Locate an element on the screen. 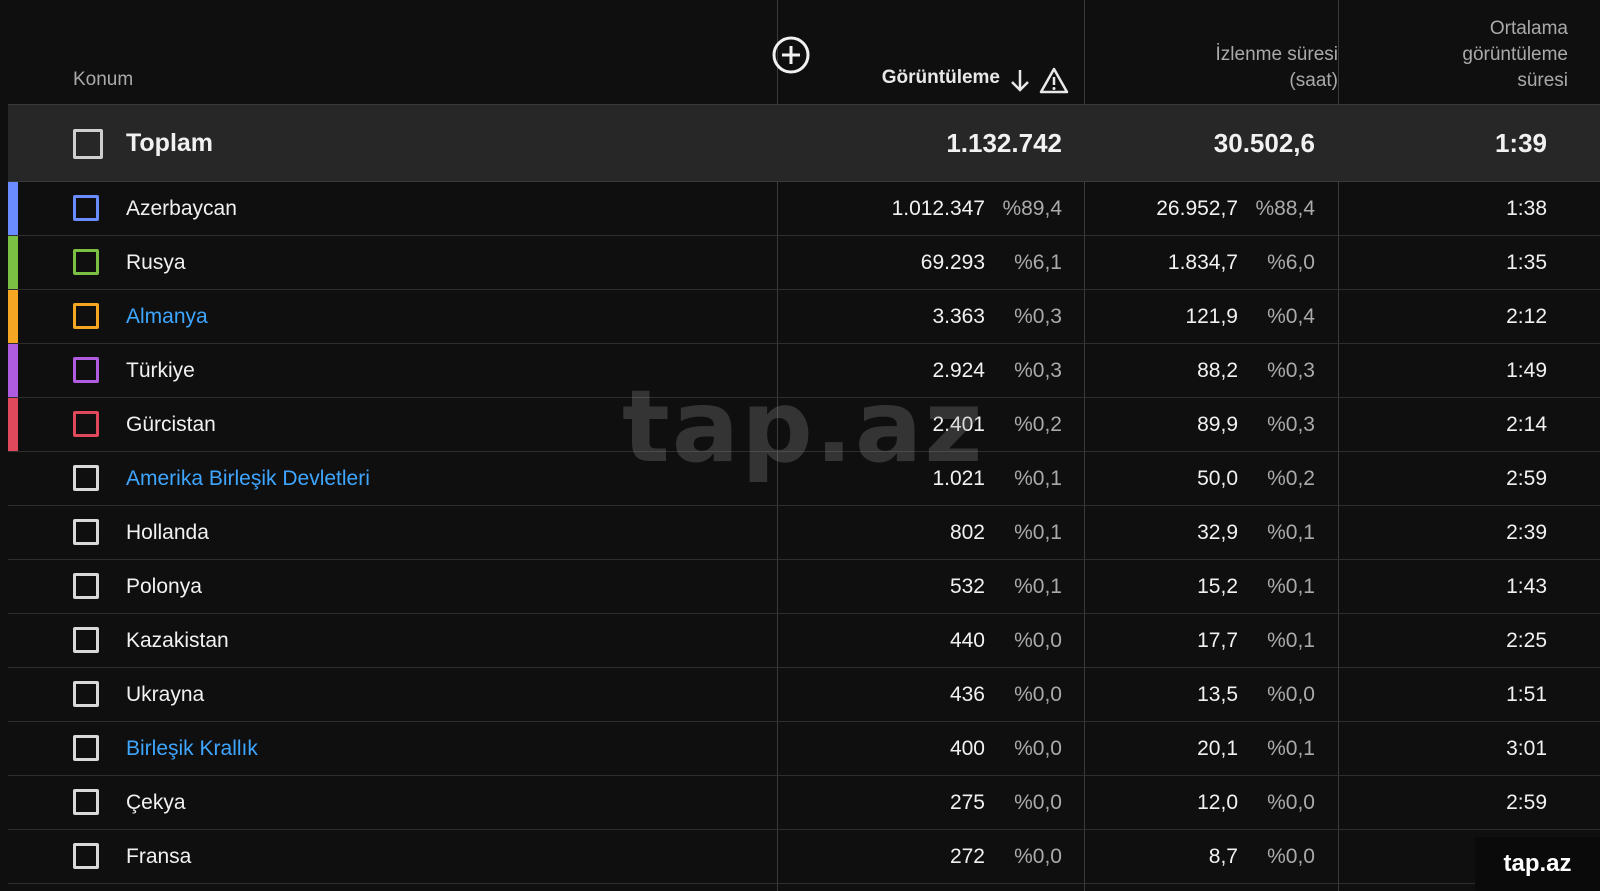  header-location: Konum is located at coordinates (103, 80).